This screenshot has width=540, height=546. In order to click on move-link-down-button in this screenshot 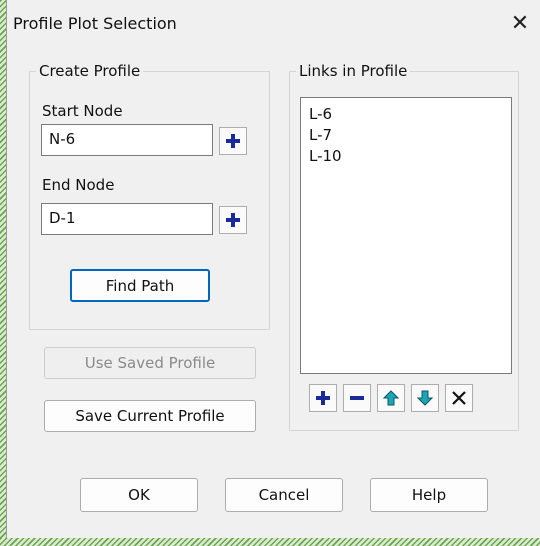, I will do `click(425, 398)`.